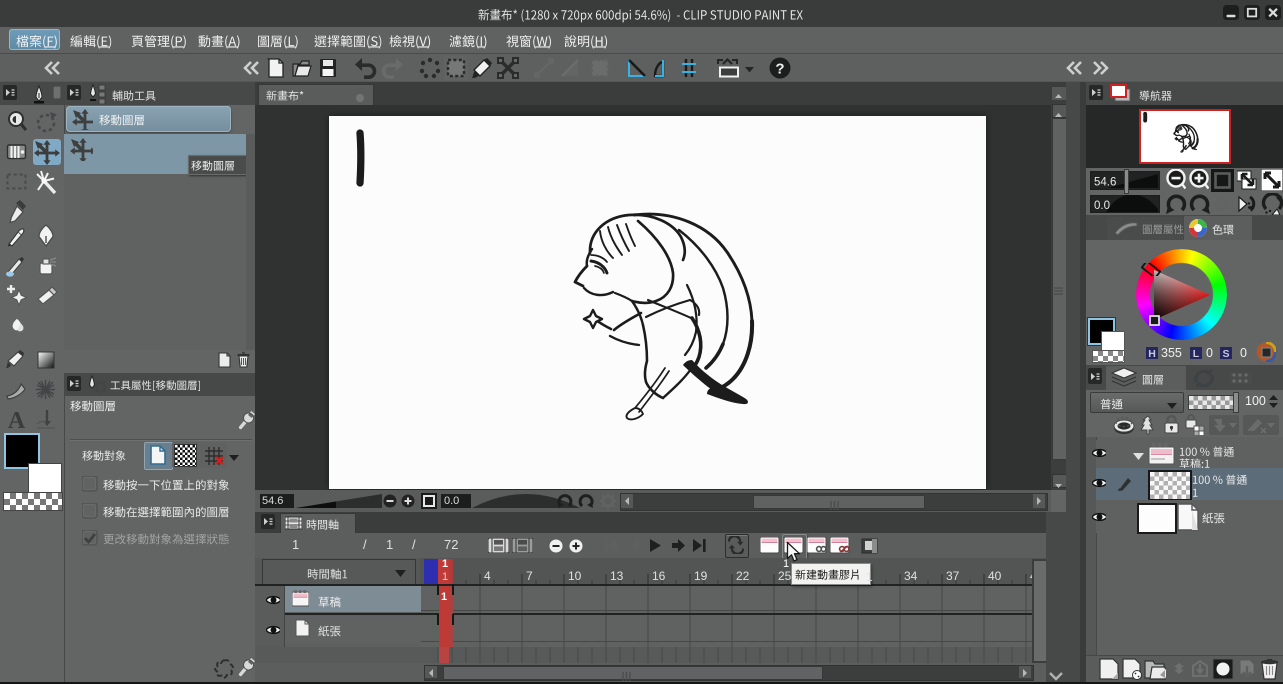 This screenshot has width=1283, height=684. I want to click on svg-text: S, so click(1225, 353).